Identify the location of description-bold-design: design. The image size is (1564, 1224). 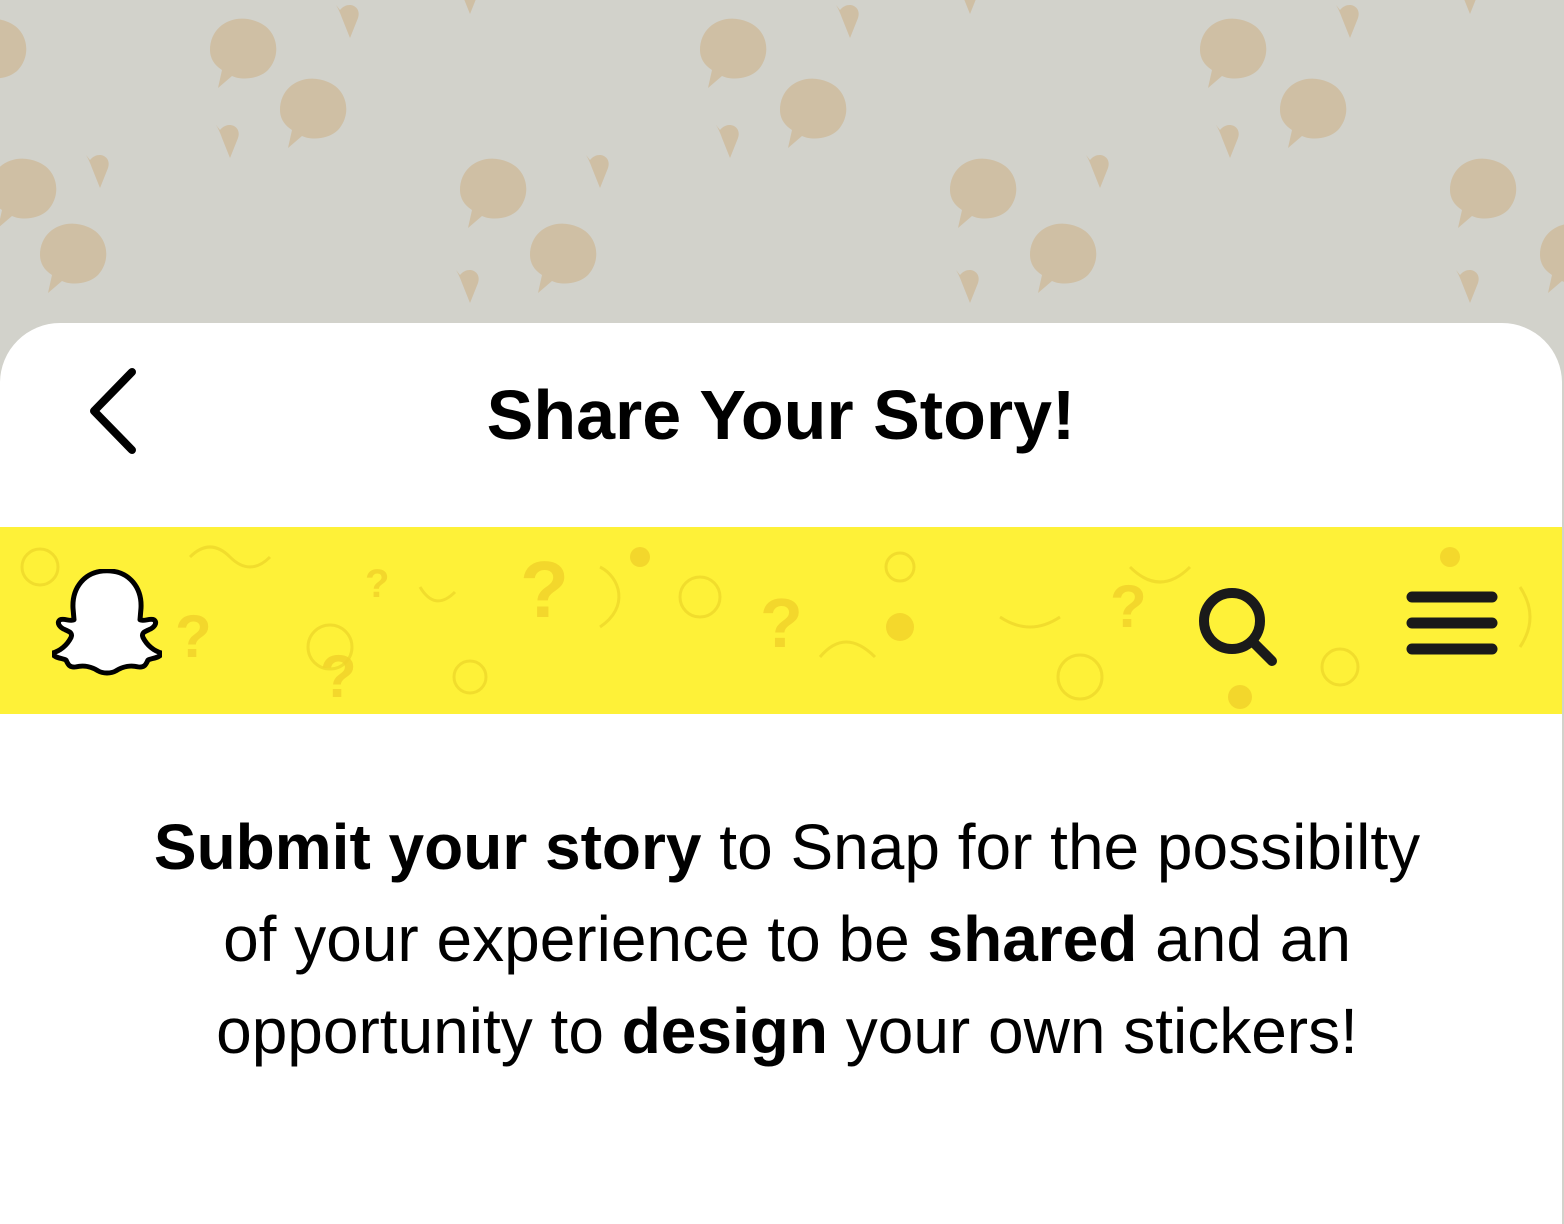
(724, 1031).